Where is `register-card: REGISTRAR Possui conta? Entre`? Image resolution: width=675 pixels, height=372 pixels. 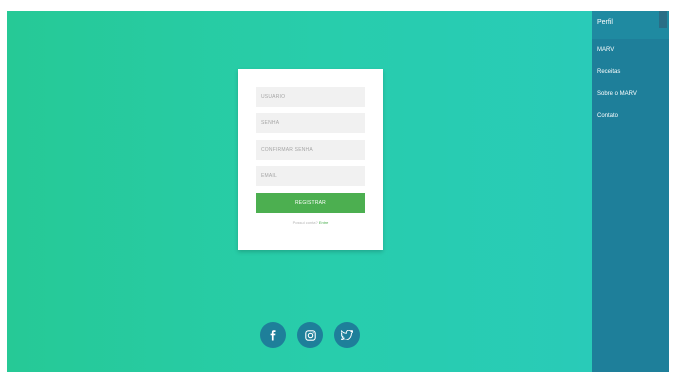 register-card: REGISTRAR Possui conta? Entre is located at coordinates (310, 159).